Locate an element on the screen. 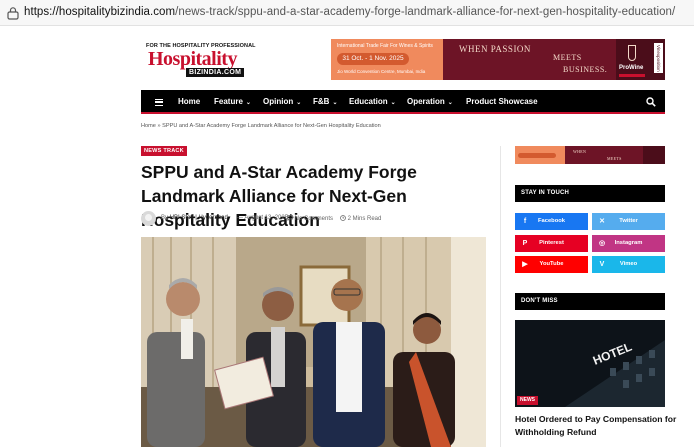 The image size is (694, 447). social-pinterest-button: P Pinterest is located at coordinates (551, 243).